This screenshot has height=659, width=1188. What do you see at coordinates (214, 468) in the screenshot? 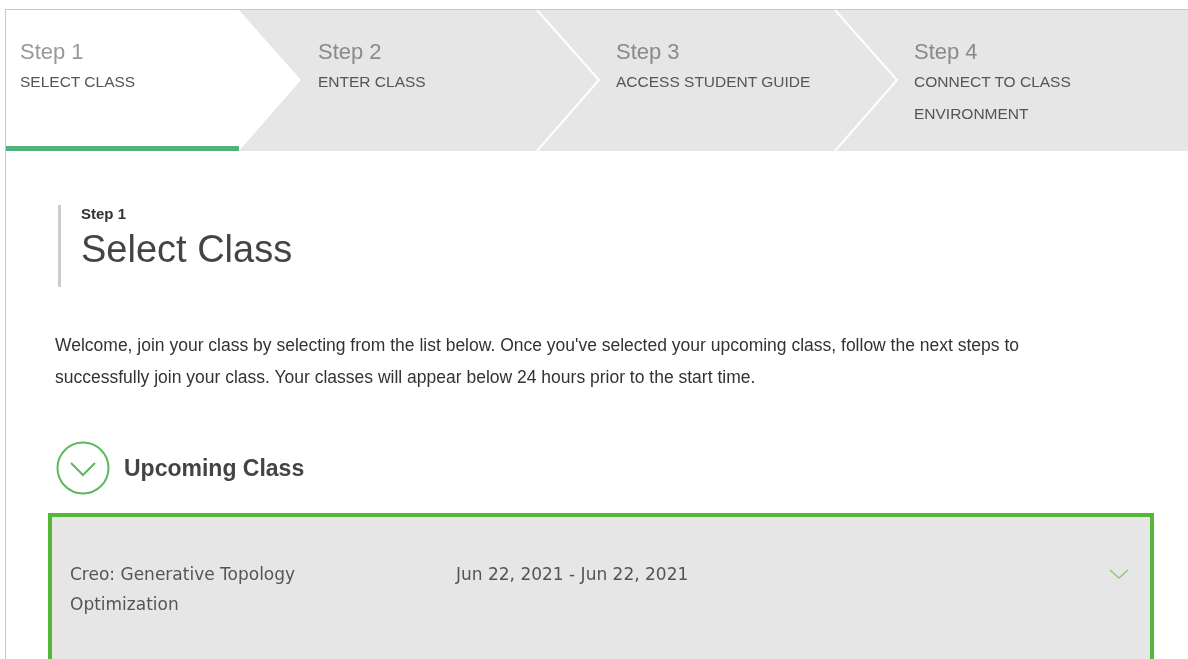
I see `section-title: Upcoming Class` at bounding box center [214, 468].